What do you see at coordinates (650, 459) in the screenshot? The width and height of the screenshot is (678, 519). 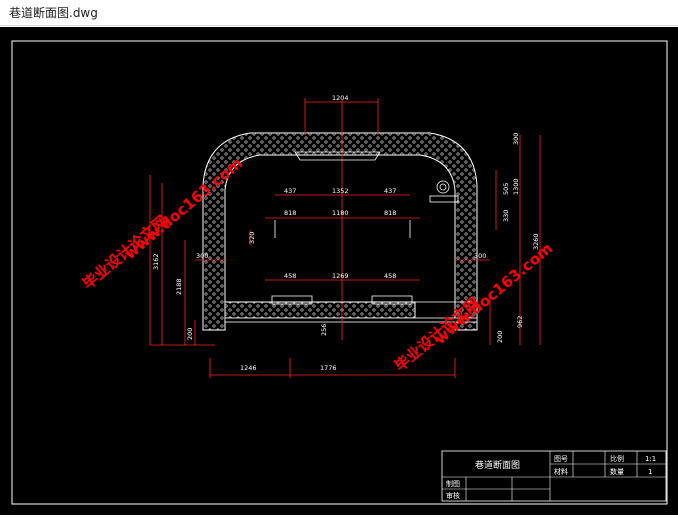 I see `title-scale-value: 1:1` at bounding box center [650, 459].